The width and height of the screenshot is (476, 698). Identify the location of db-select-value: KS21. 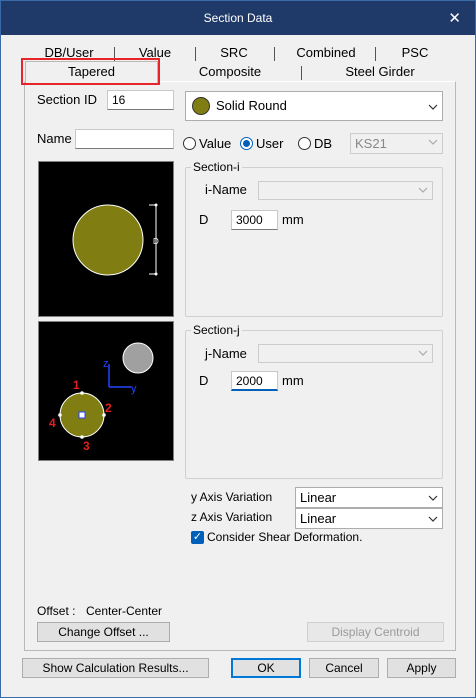
(371, 143).